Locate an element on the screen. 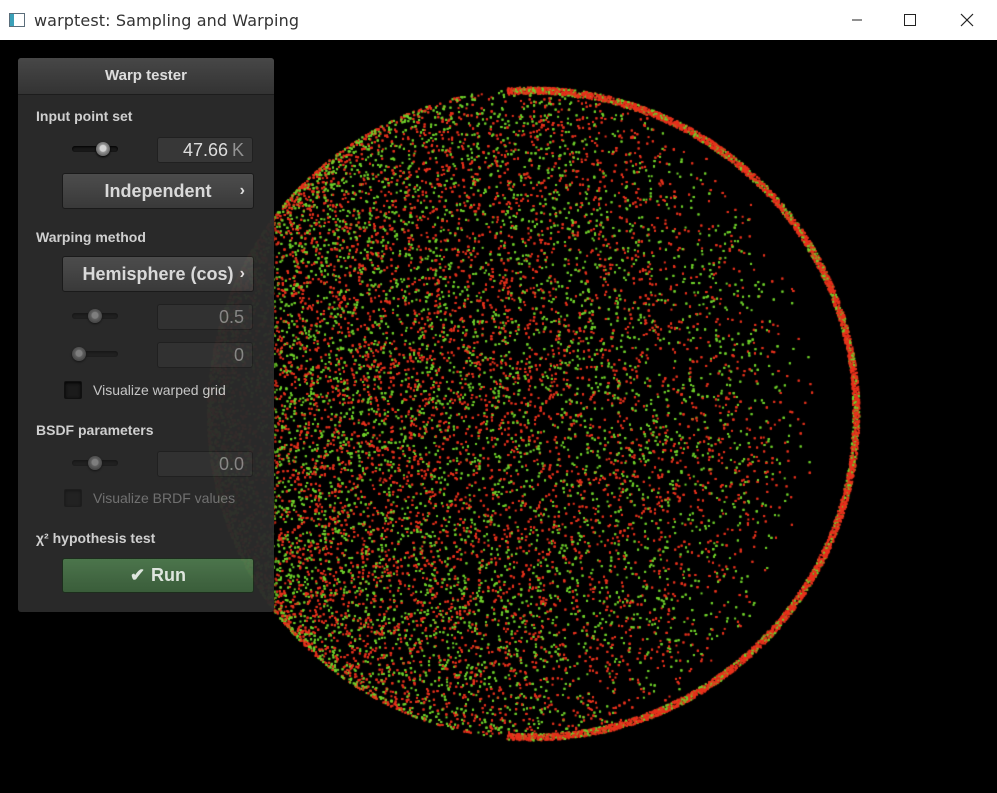 The height and width of the screenshot is (793, 997). close-button is located at coordinates (967, 20).